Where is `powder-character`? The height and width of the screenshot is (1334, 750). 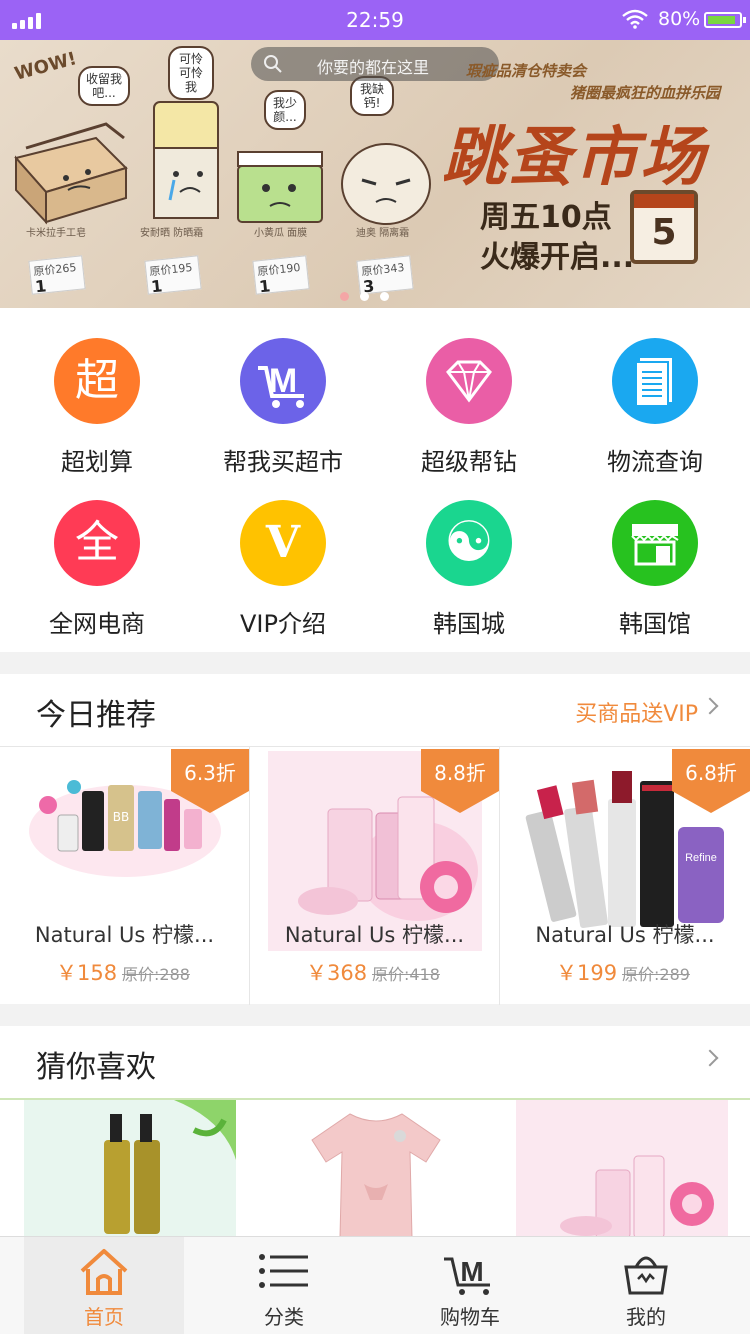
powder-character is located at coordinates (386, 184).